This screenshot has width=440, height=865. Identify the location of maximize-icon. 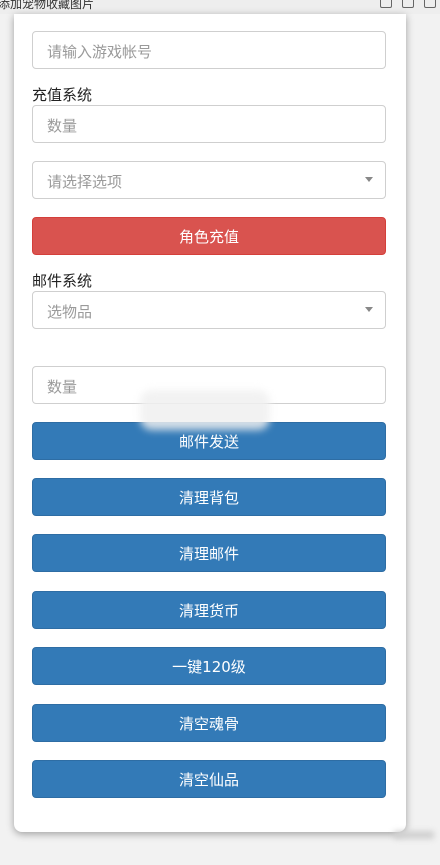
(408, 4).